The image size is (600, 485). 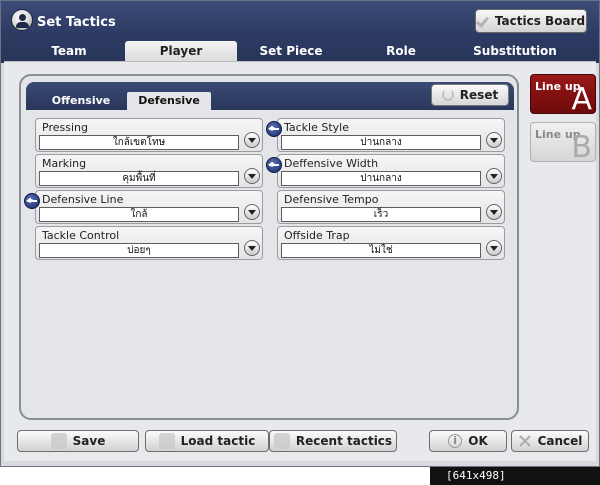 I want to click on close-icon, so click(x=525, y=441).